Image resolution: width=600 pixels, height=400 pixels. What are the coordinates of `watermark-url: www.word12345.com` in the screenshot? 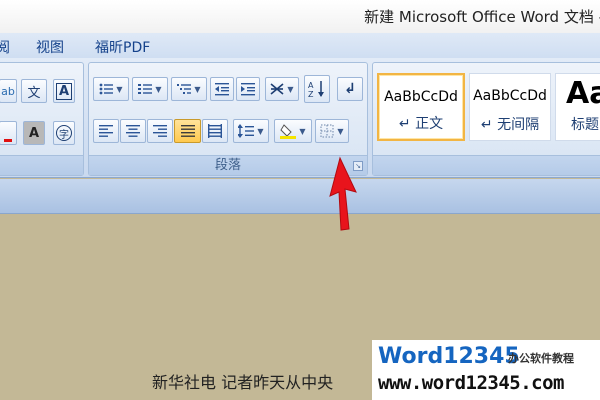 It's located at (471, 383).